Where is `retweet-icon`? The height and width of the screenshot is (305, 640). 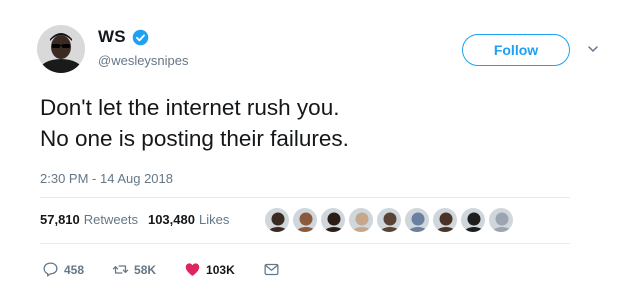
retweet-icon is located at coordinates (120, 269).